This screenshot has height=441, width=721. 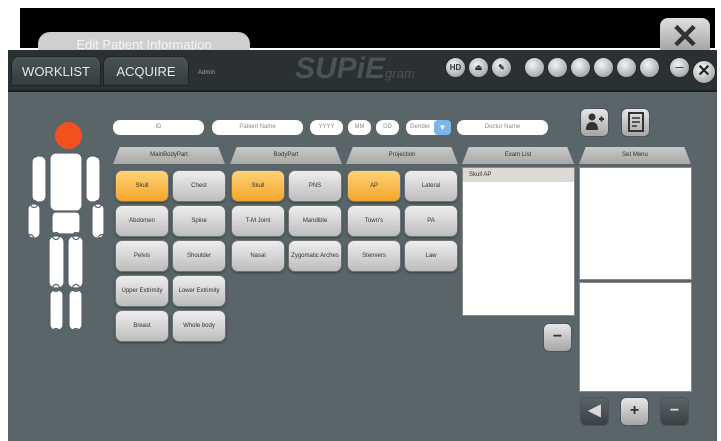 What do you see at coordinates (557, 67) in the screenshot?
I see `dose-icon` at bounding box center [557, 67].